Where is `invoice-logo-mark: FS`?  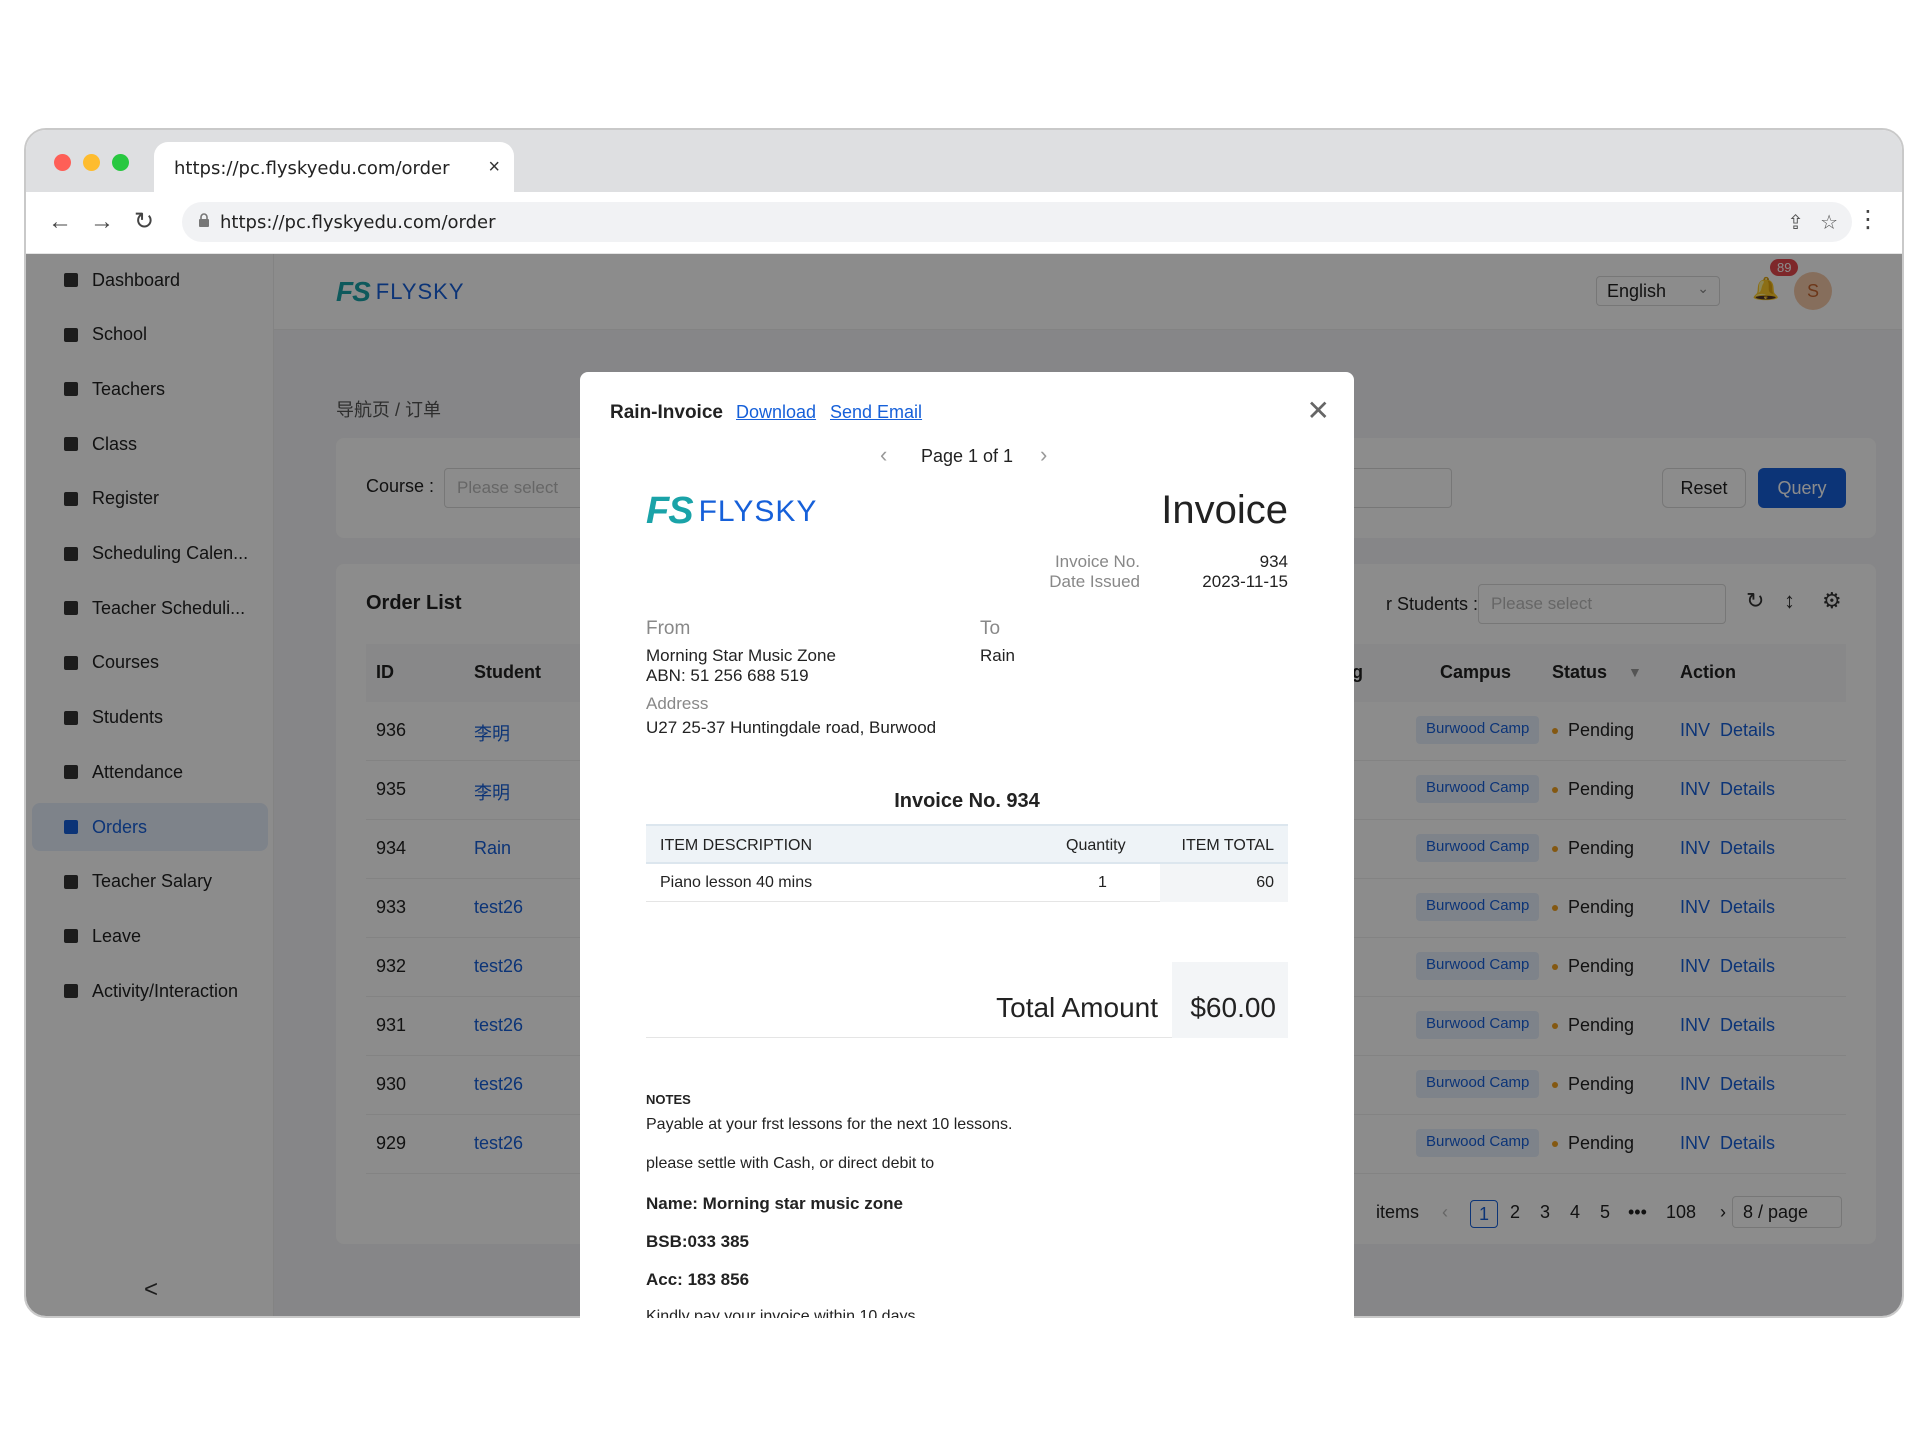
invoice-logo-mark: FS is located at coordinates (670, 511).